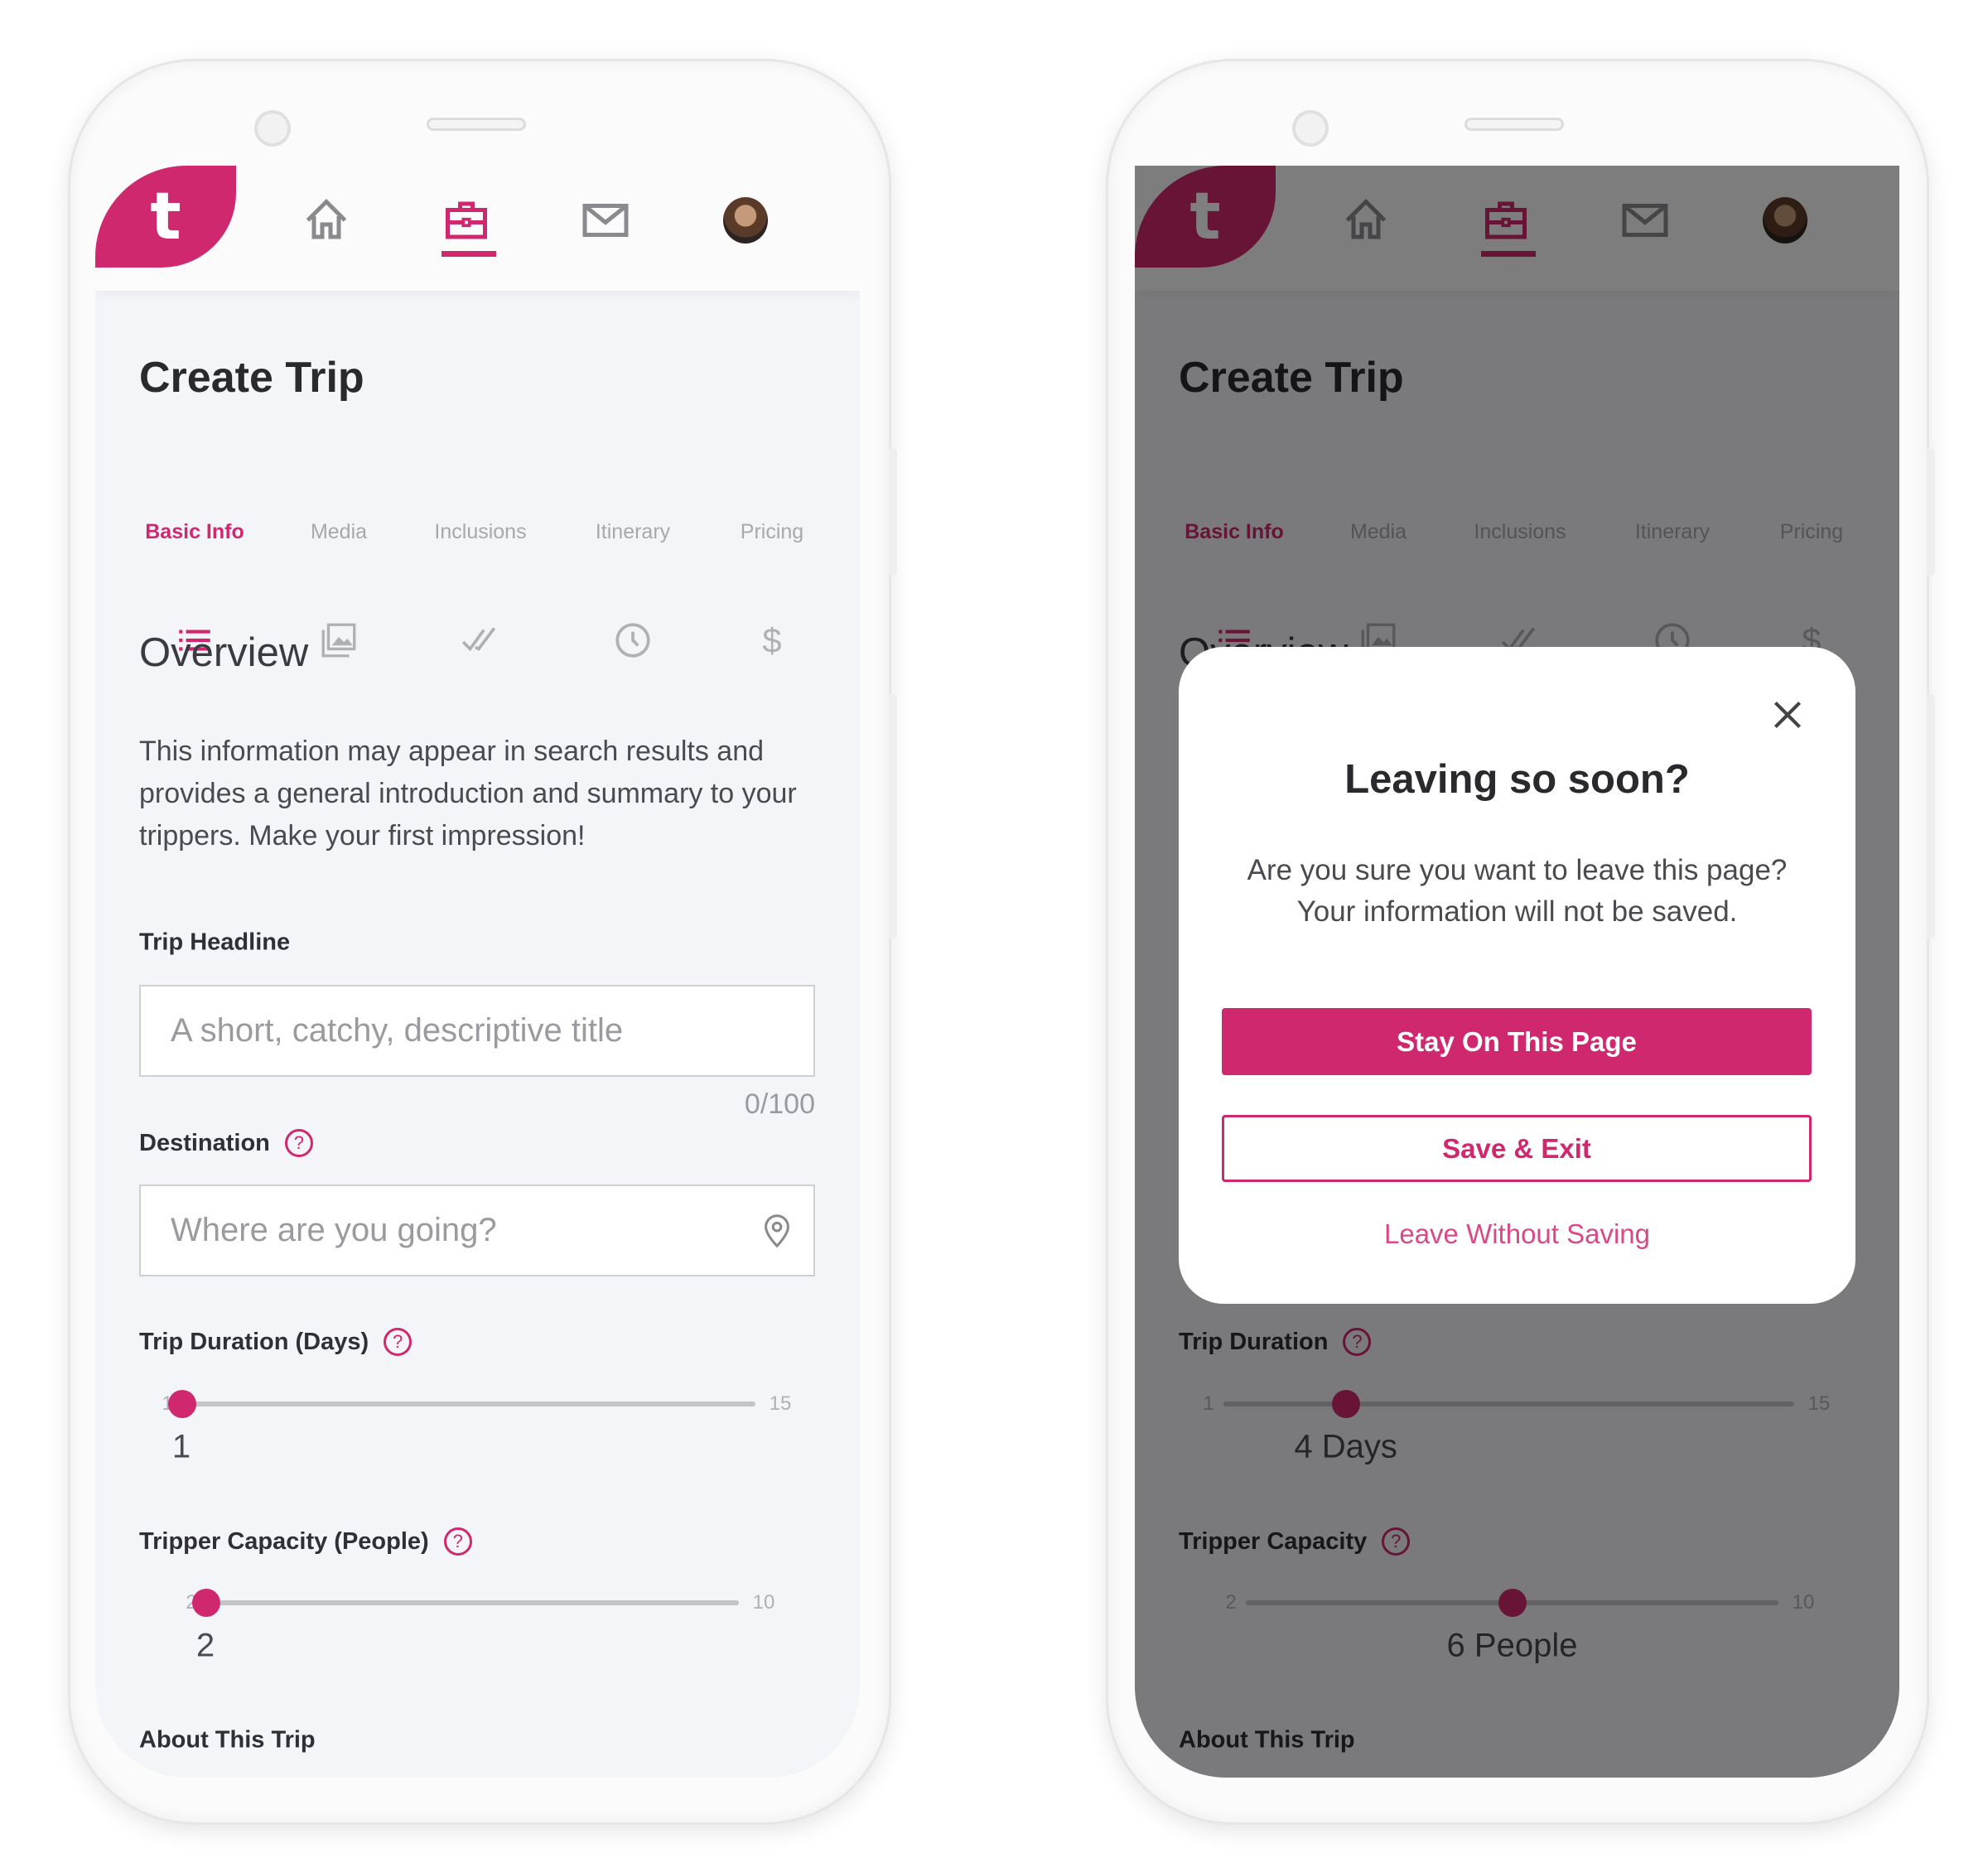  What do you see at coordinates (480, 640) in the screenshot?
I see `double-check-icon` at bounding box center [480, 640].